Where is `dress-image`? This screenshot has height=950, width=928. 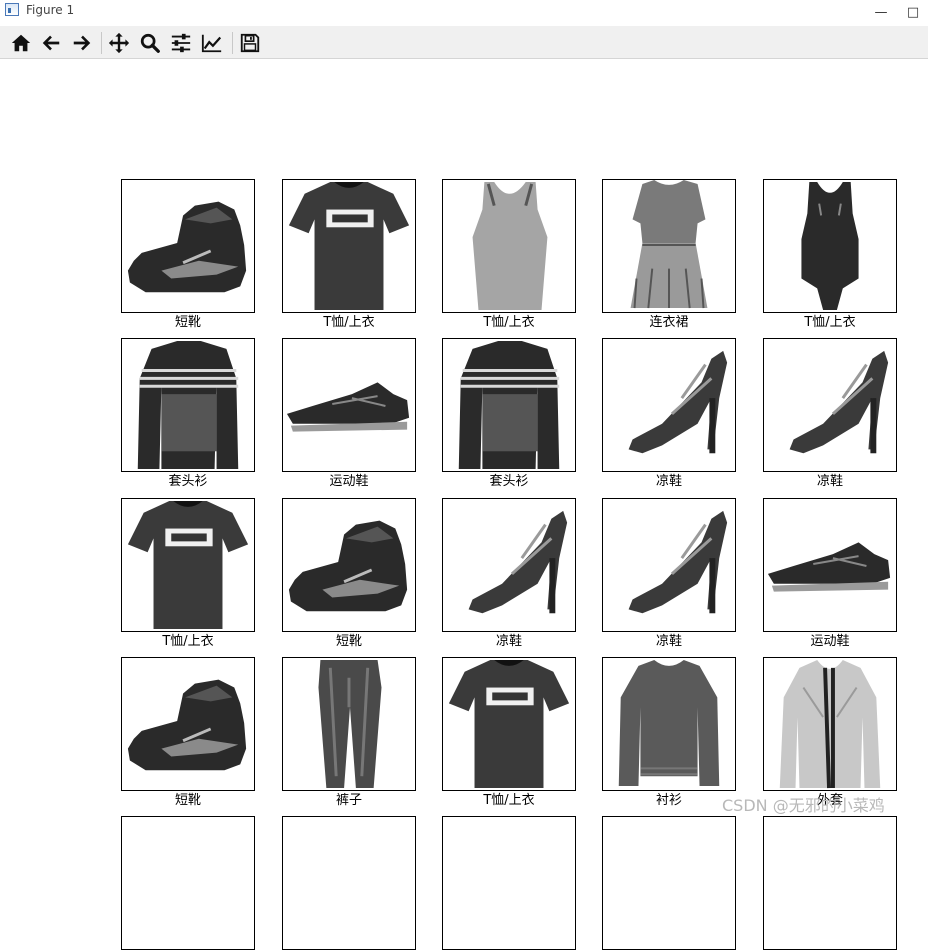 dress-image is located at coordinates (669, 244).